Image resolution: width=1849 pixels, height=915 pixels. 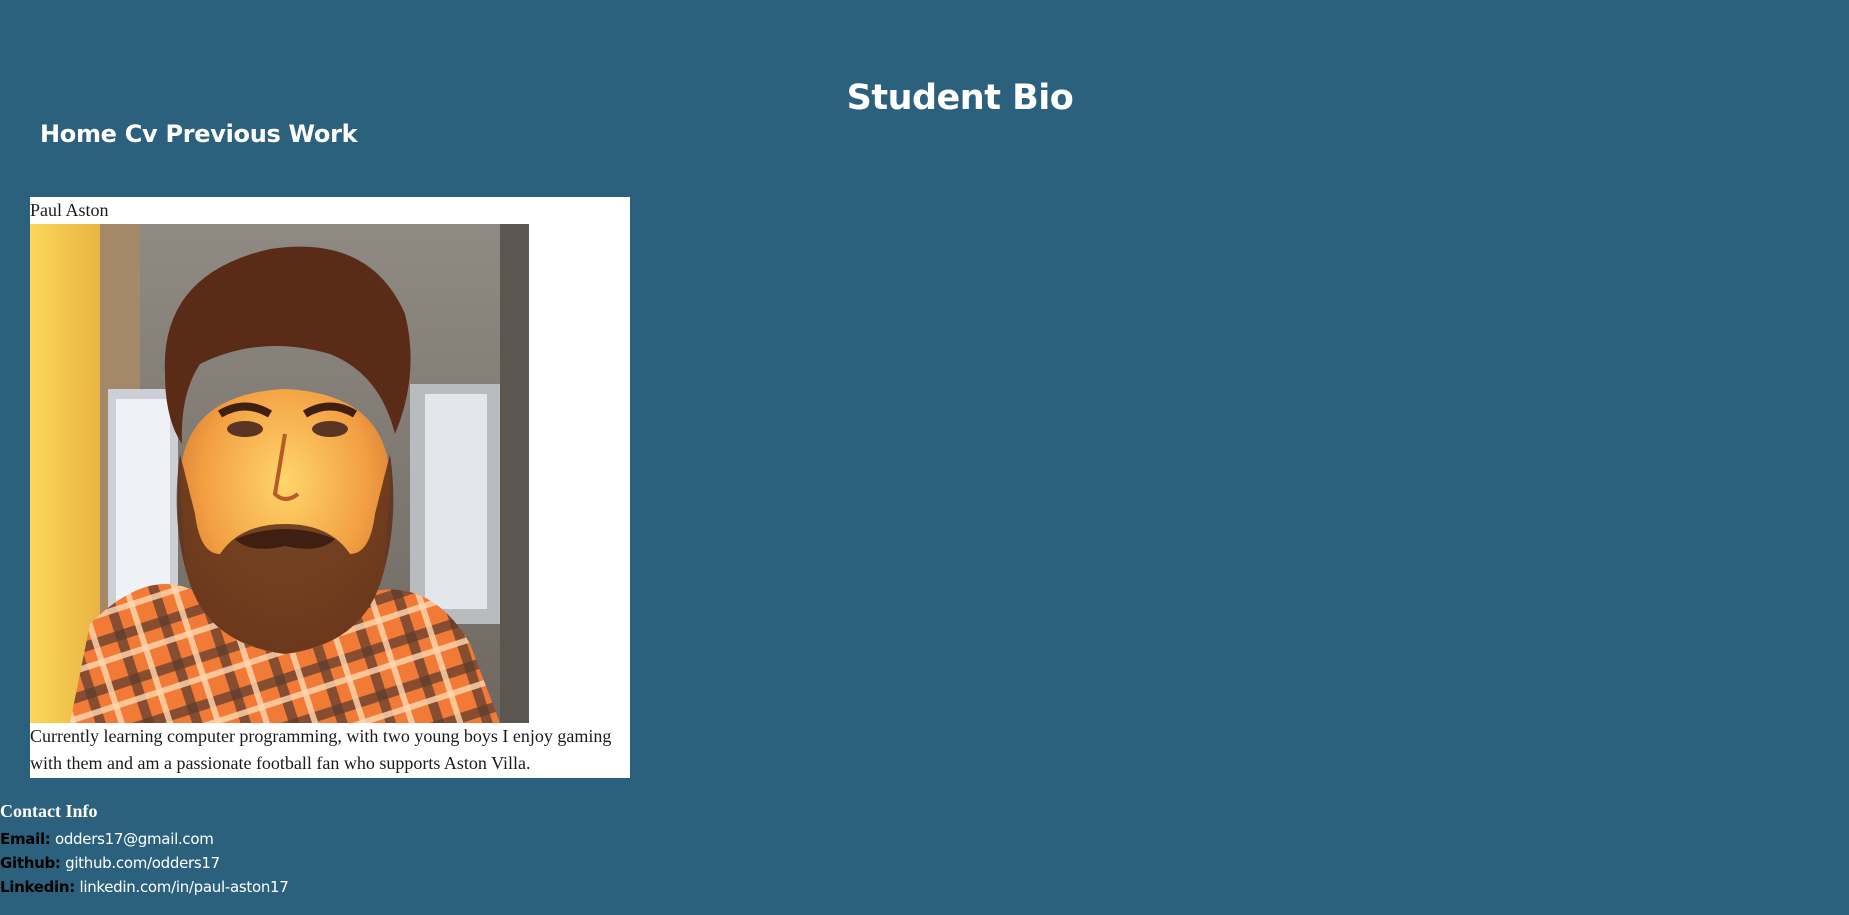 I want to click on nav-previous-work-link: Previous Work, so click(x=261, y=134).